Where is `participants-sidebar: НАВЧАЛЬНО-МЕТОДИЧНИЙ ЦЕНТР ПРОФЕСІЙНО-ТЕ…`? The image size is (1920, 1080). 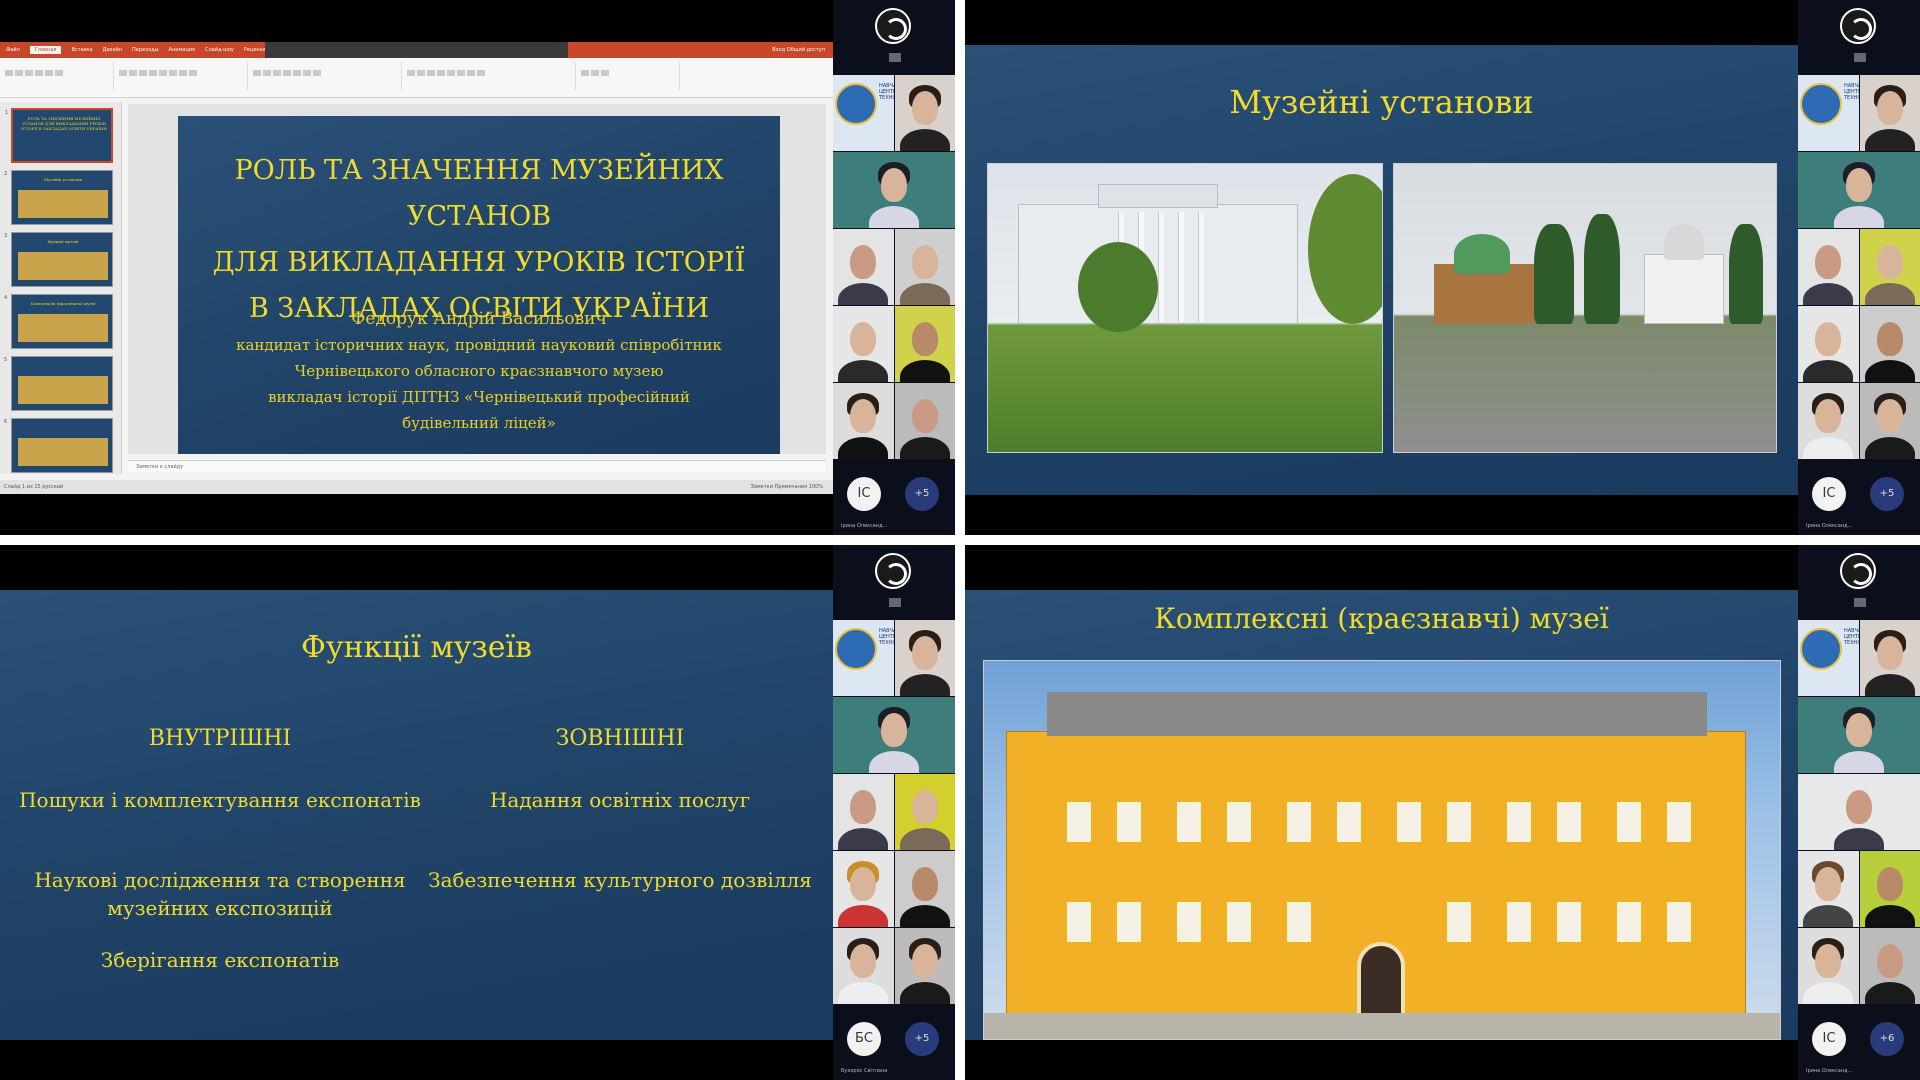
participants-sidebar: НАВЧАЛЬНО-МЕТОДИЧНИЙ ЦЕНТР ПРОФЕСІЙНО-ТЕ… is located at coordinates (1859, 812).